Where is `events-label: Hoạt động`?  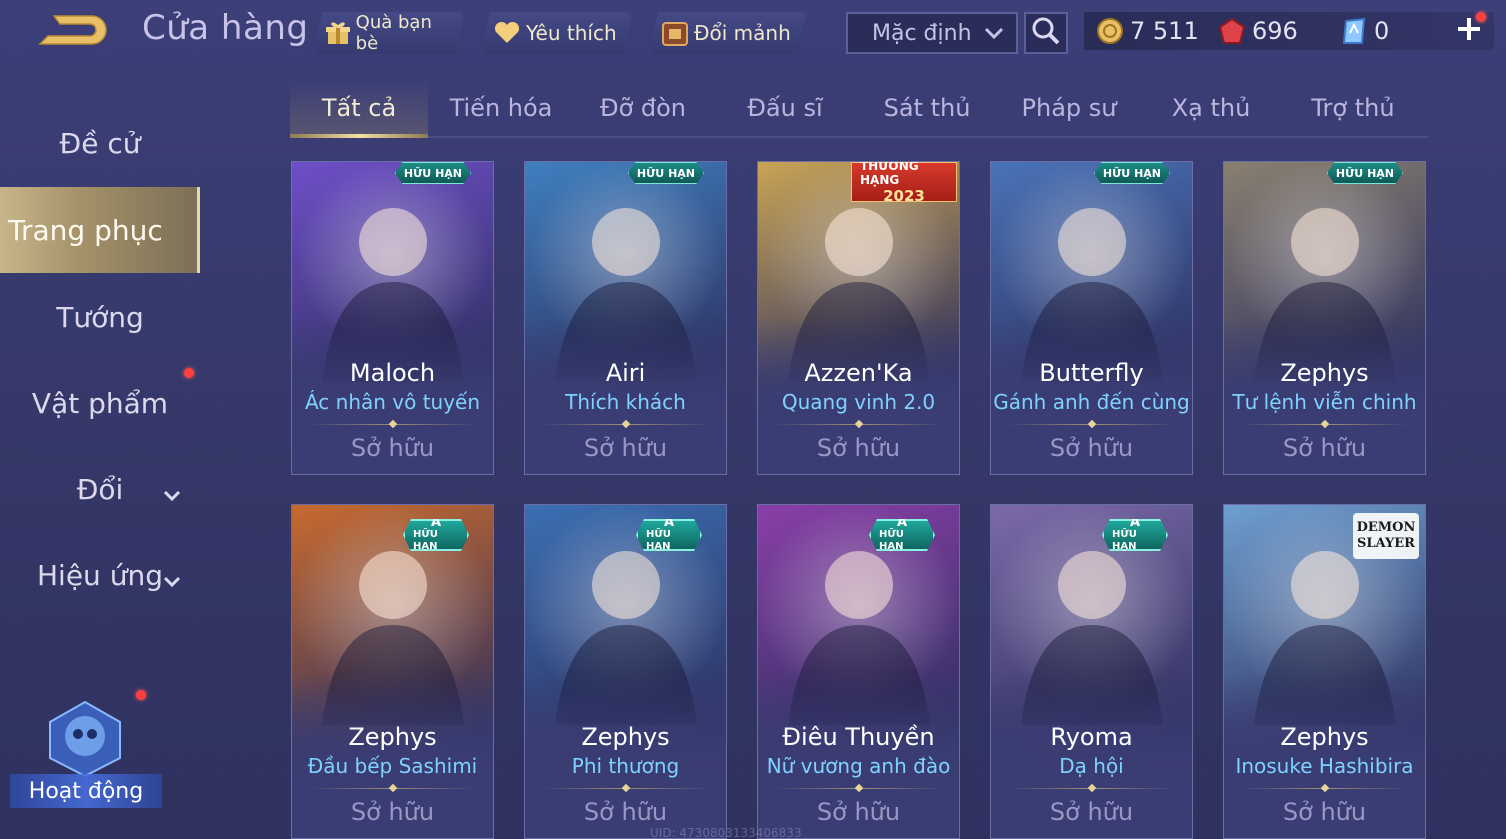 events-label: Hoạt động is located at coordinates (86, 791).